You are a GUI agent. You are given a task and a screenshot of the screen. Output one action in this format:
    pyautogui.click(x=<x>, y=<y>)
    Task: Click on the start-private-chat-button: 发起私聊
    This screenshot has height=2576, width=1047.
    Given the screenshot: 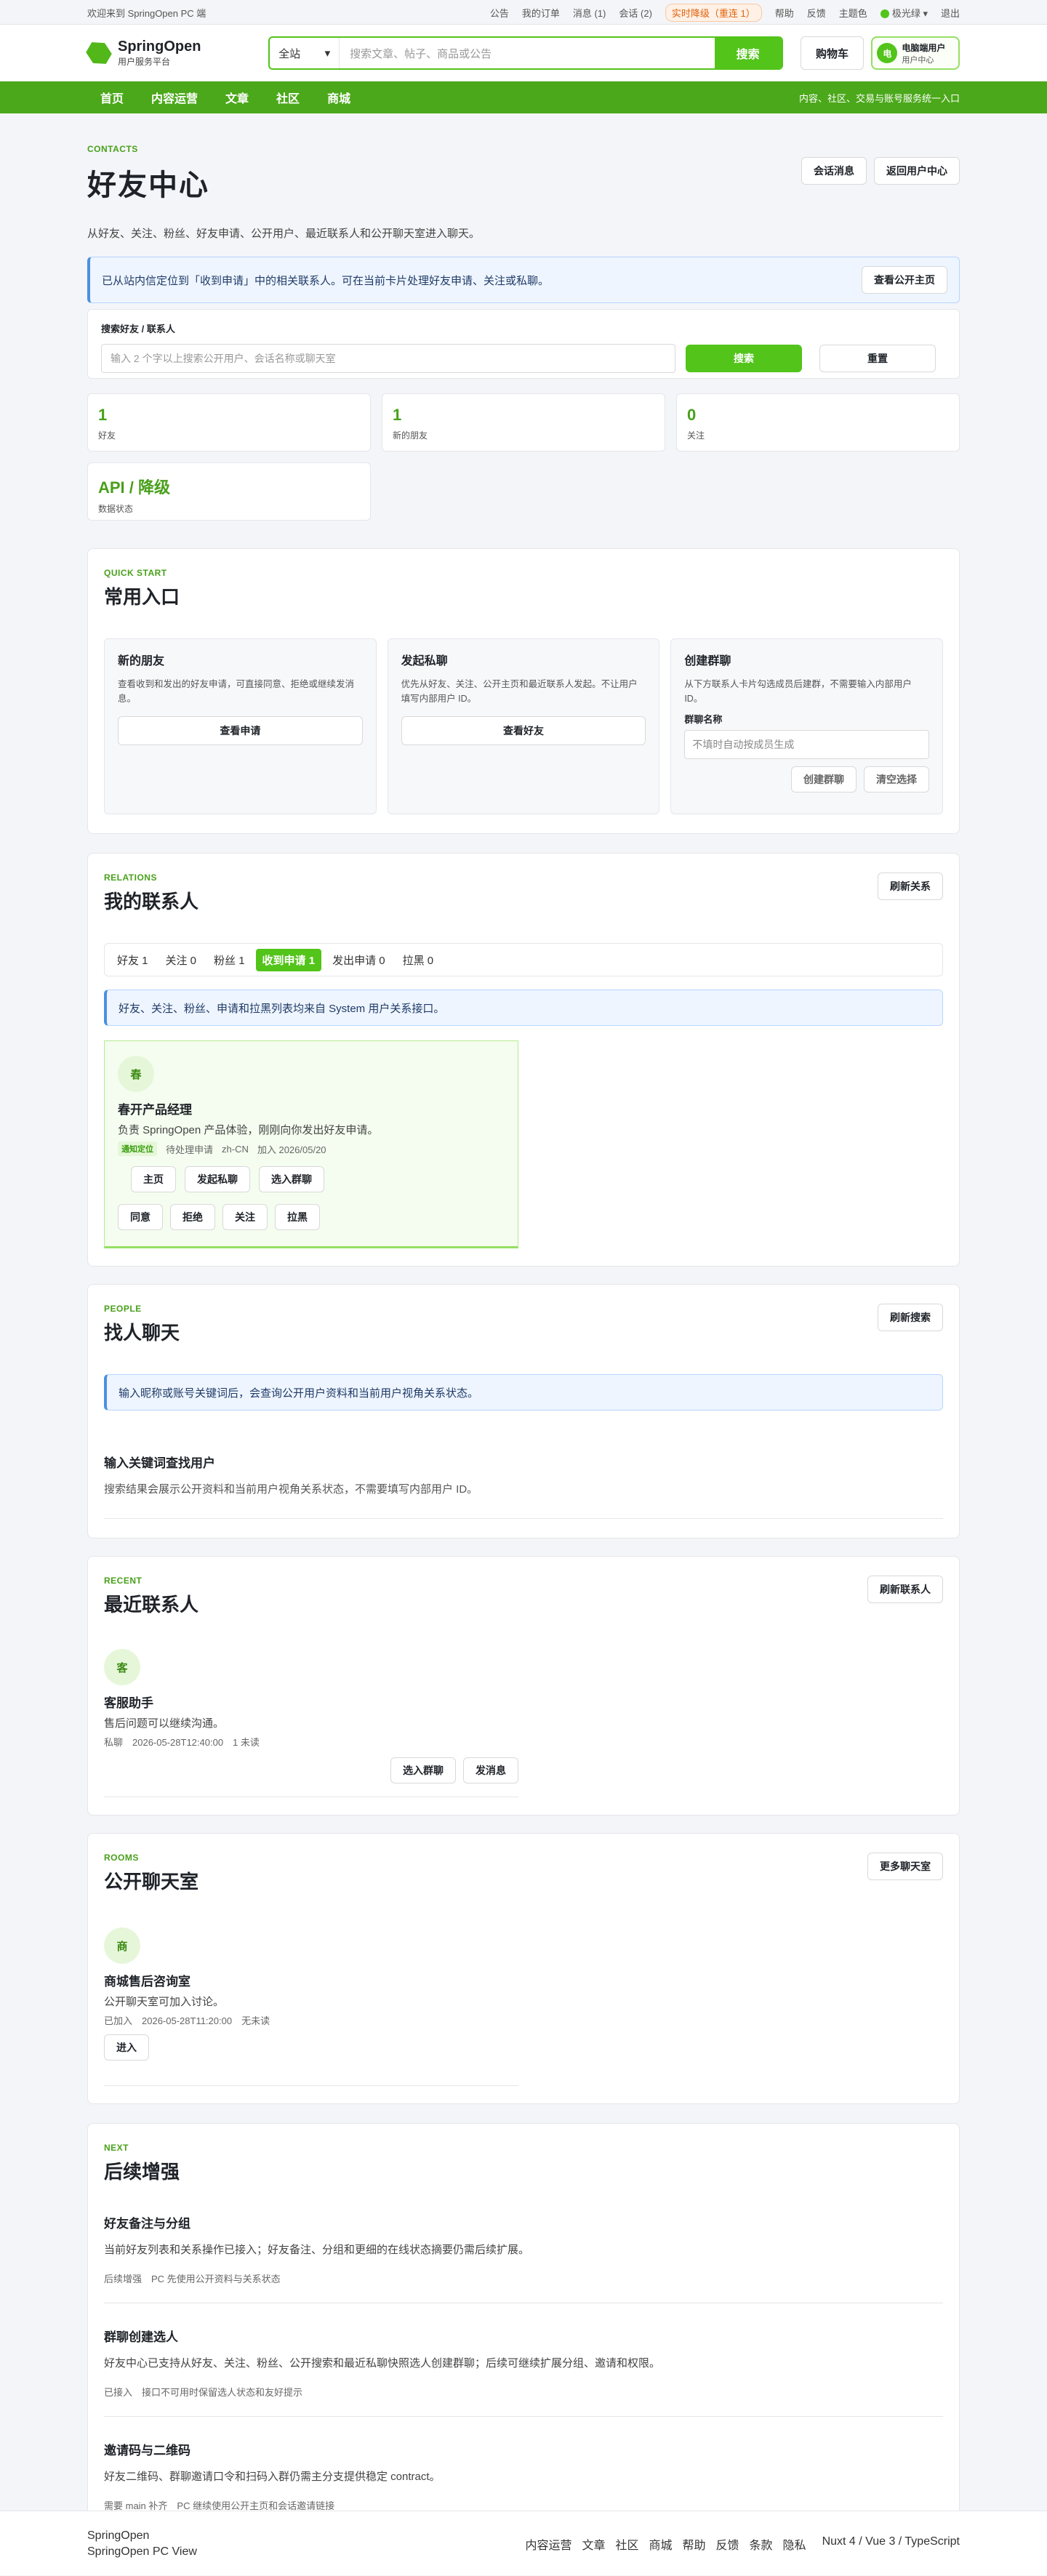 What is the action you would take?
    pyautogui.click(x=217, y=1179)
    